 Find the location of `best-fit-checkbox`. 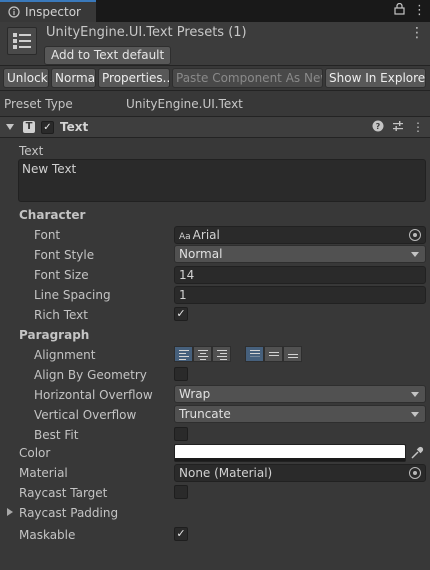

best-fit-checkbox is located at coordinates (181, 434).